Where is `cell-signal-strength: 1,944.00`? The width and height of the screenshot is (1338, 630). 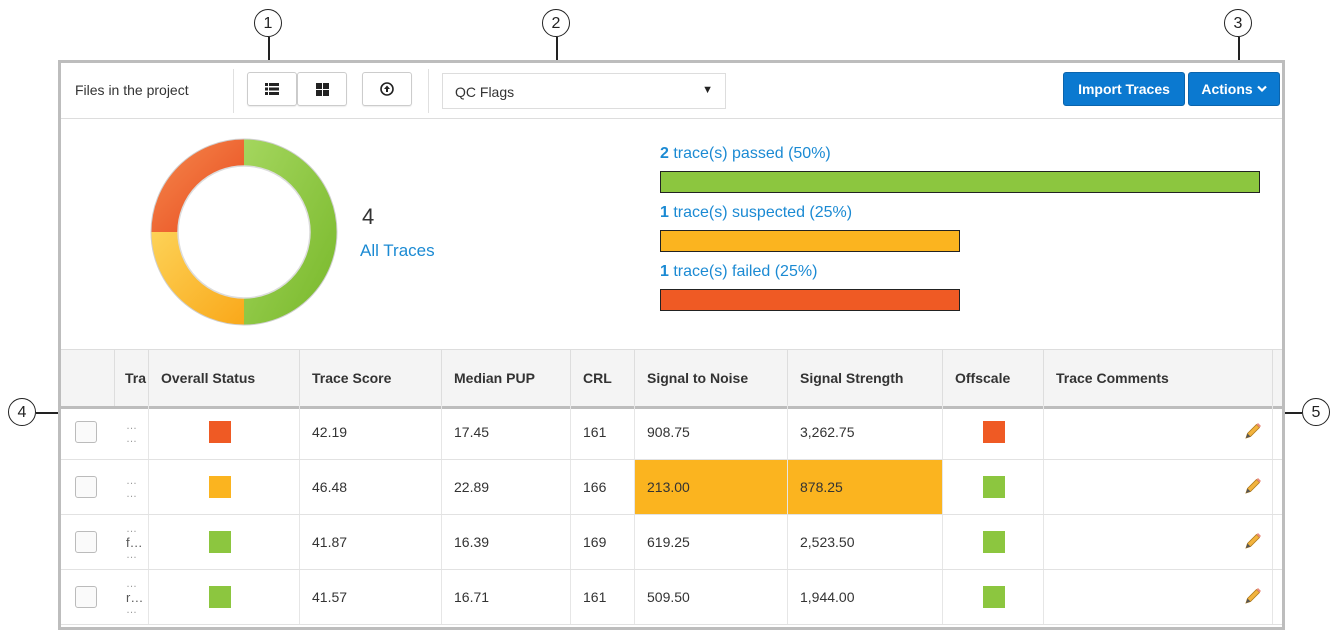
cell-signal-strength: 1,944.00 is located at coordinates (865, 597).